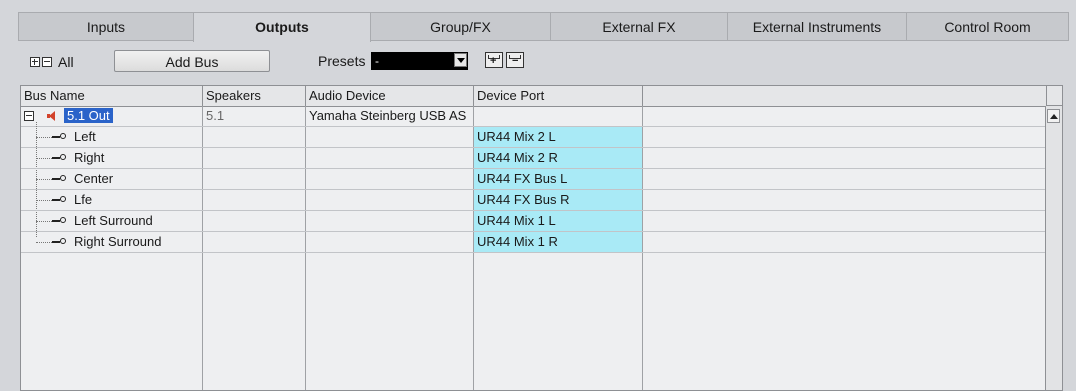  I want to click on tab-outputs: Outputs, so click(282, 27).